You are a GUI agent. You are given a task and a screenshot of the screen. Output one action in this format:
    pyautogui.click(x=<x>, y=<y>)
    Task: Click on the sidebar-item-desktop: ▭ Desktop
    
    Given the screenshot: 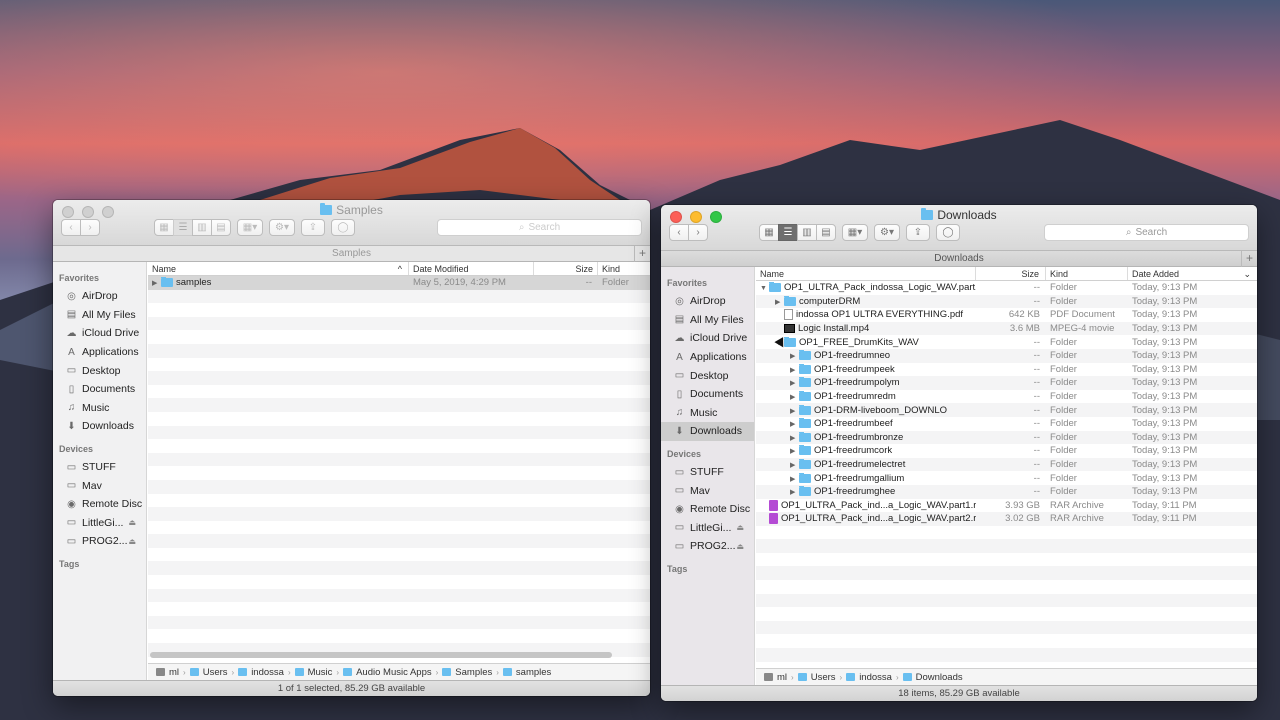 What is the action you would take?
    pyautogui.click(x=707, y=375)
    